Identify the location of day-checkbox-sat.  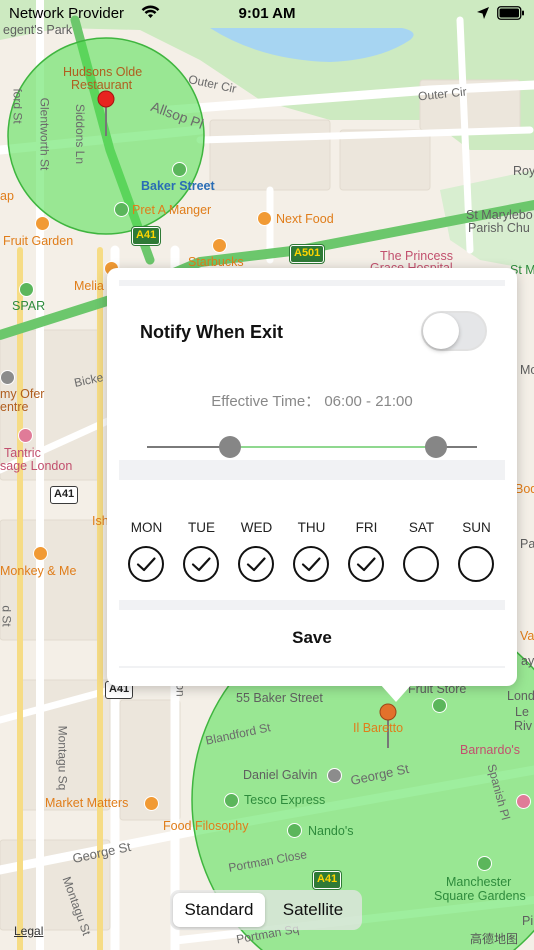
(421, 564).